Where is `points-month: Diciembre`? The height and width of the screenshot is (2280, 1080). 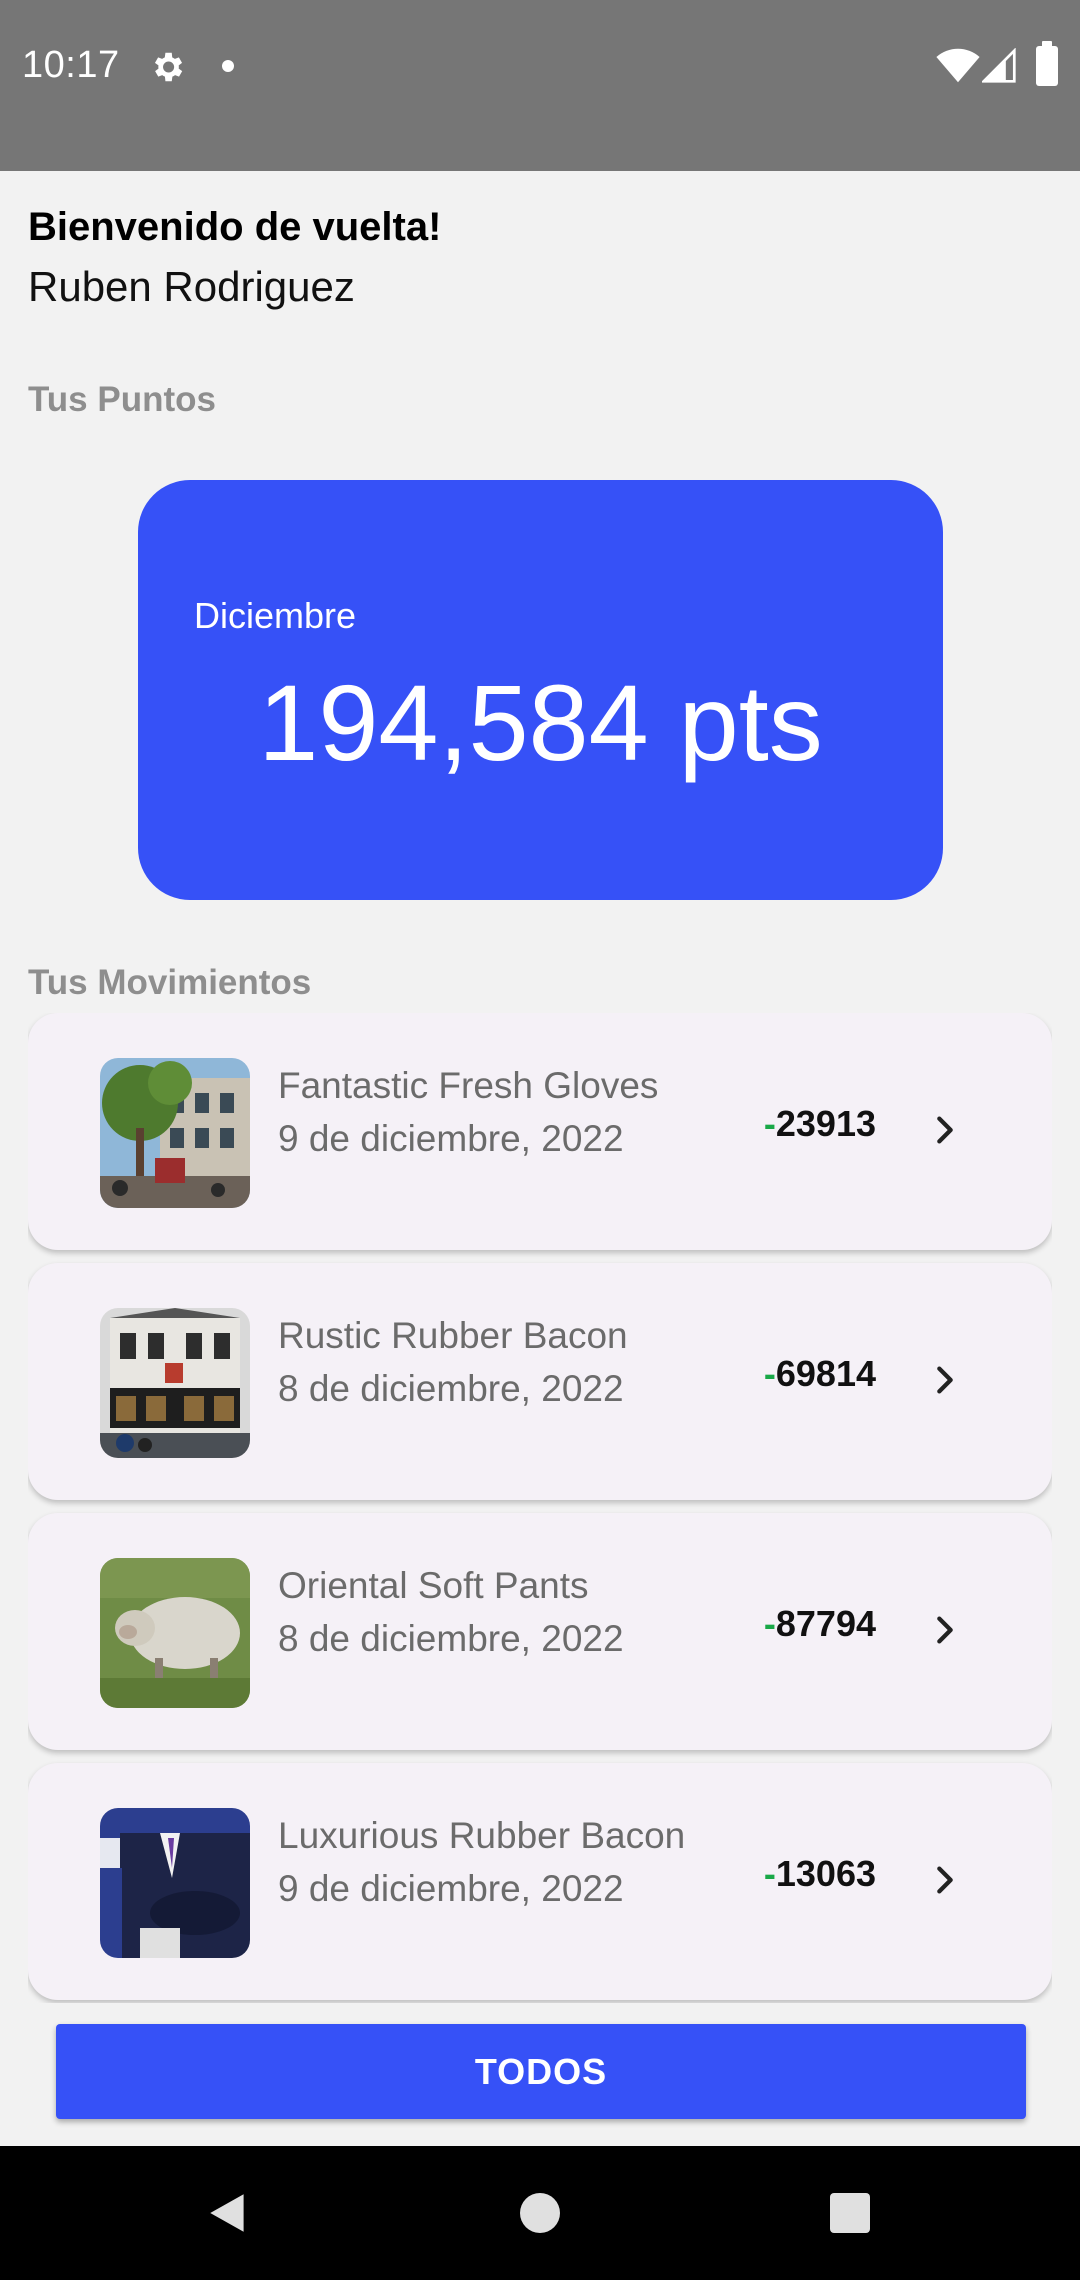
points-month: Diciembre is located at coordinates (275, 615).